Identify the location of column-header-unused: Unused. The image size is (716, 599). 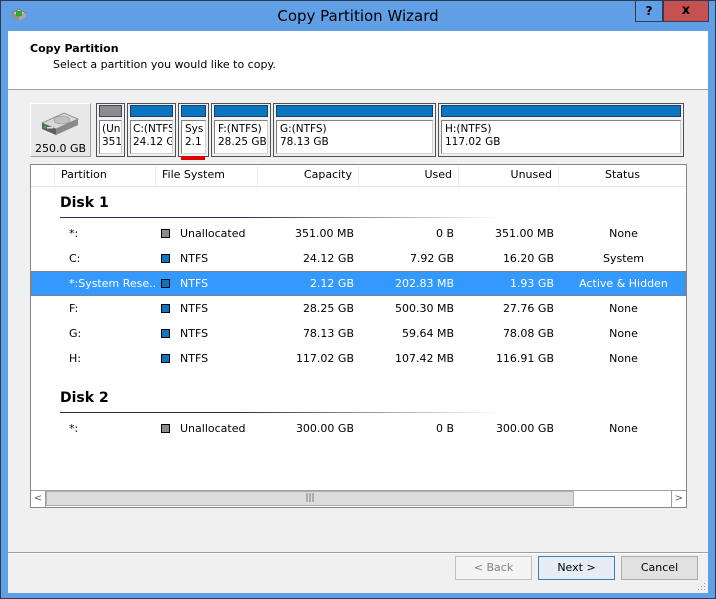
(509, 175).